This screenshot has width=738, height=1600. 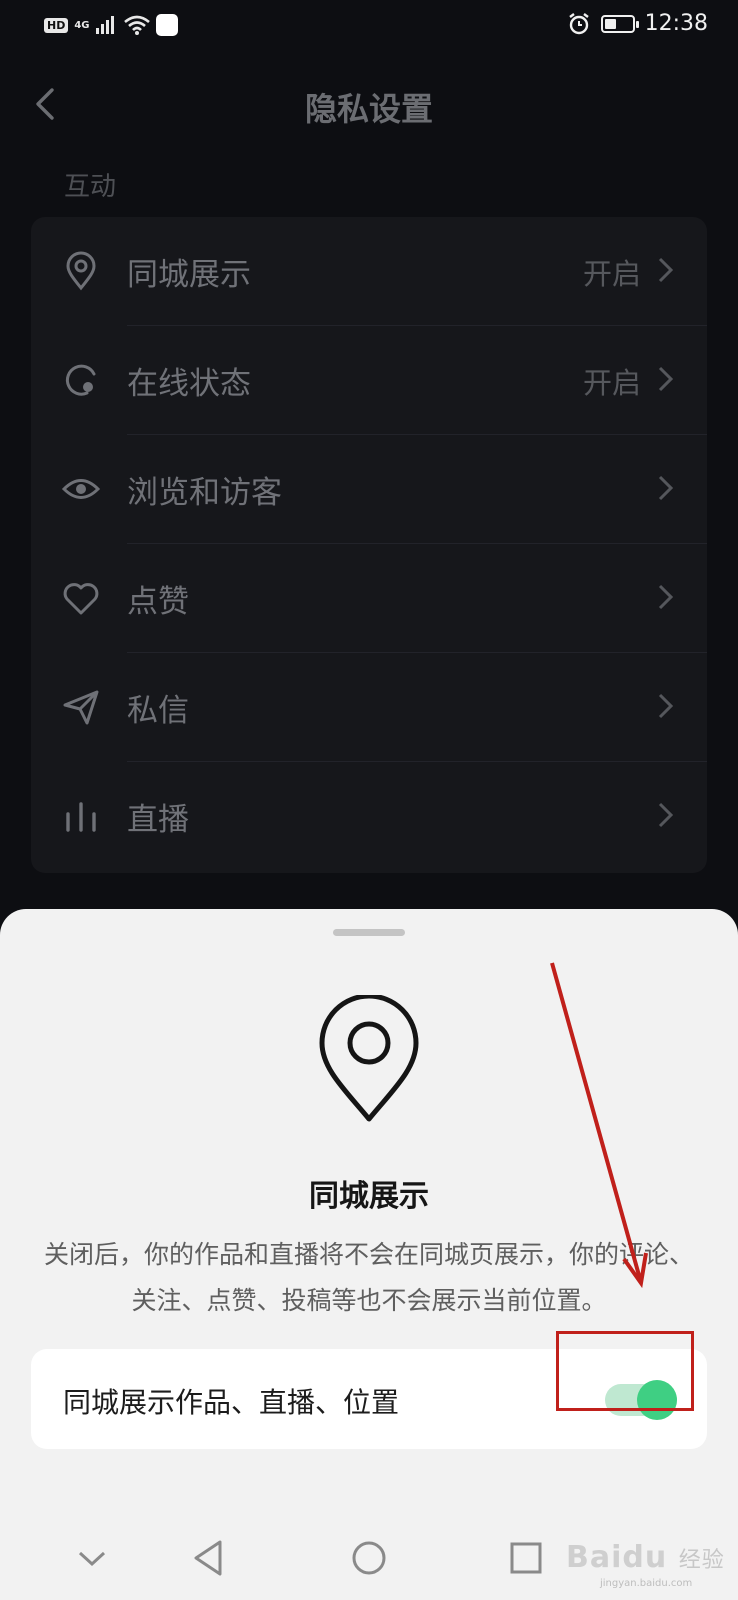 What do you see at coordinates (82, 25) in the screenshot?
I see `network-type: 4G` at bounding box center [82, 25].